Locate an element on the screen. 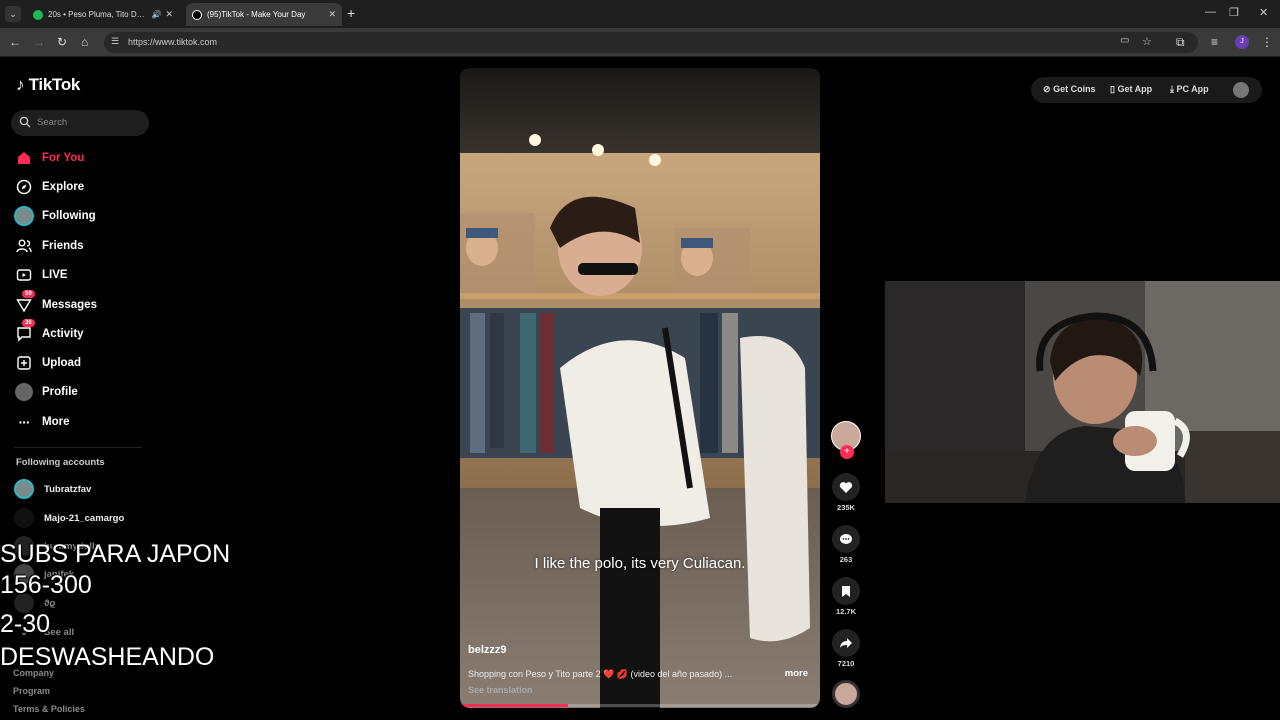 Image resolution: width=1280 pixels, height=720 pixels. logo-text: TikTok is located at coordinates (54, 84).